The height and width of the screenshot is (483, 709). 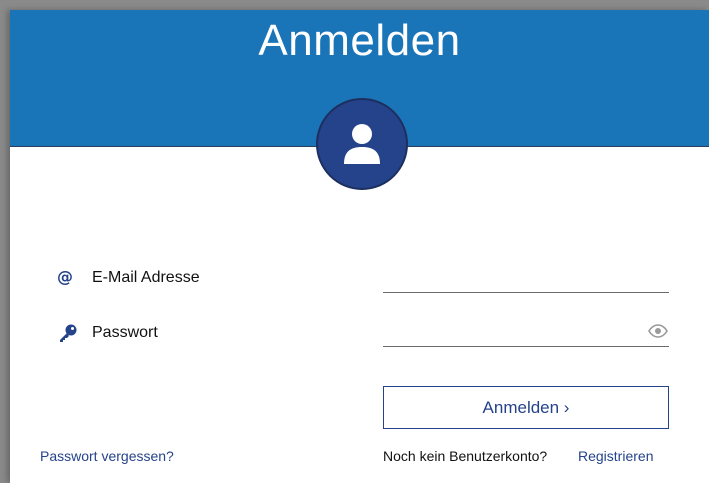 I want to click on register-link: Registrieren, so click(x=615, y=456).